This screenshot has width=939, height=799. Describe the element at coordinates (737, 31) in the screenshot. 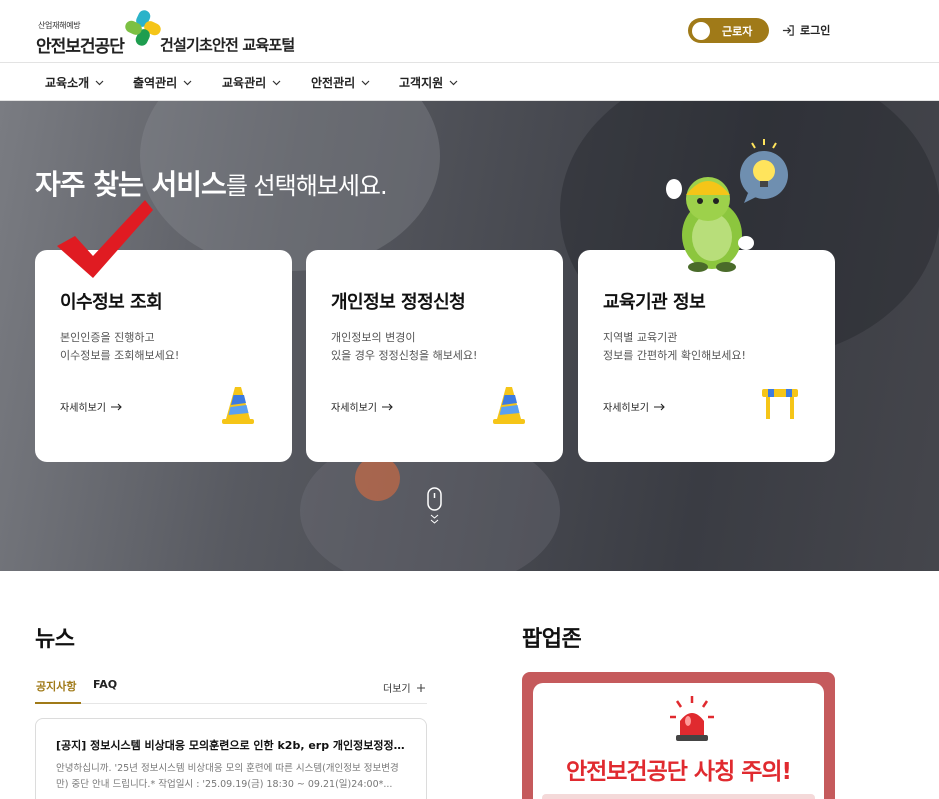

I see `worker-toggle-label: 근로자` at that location.